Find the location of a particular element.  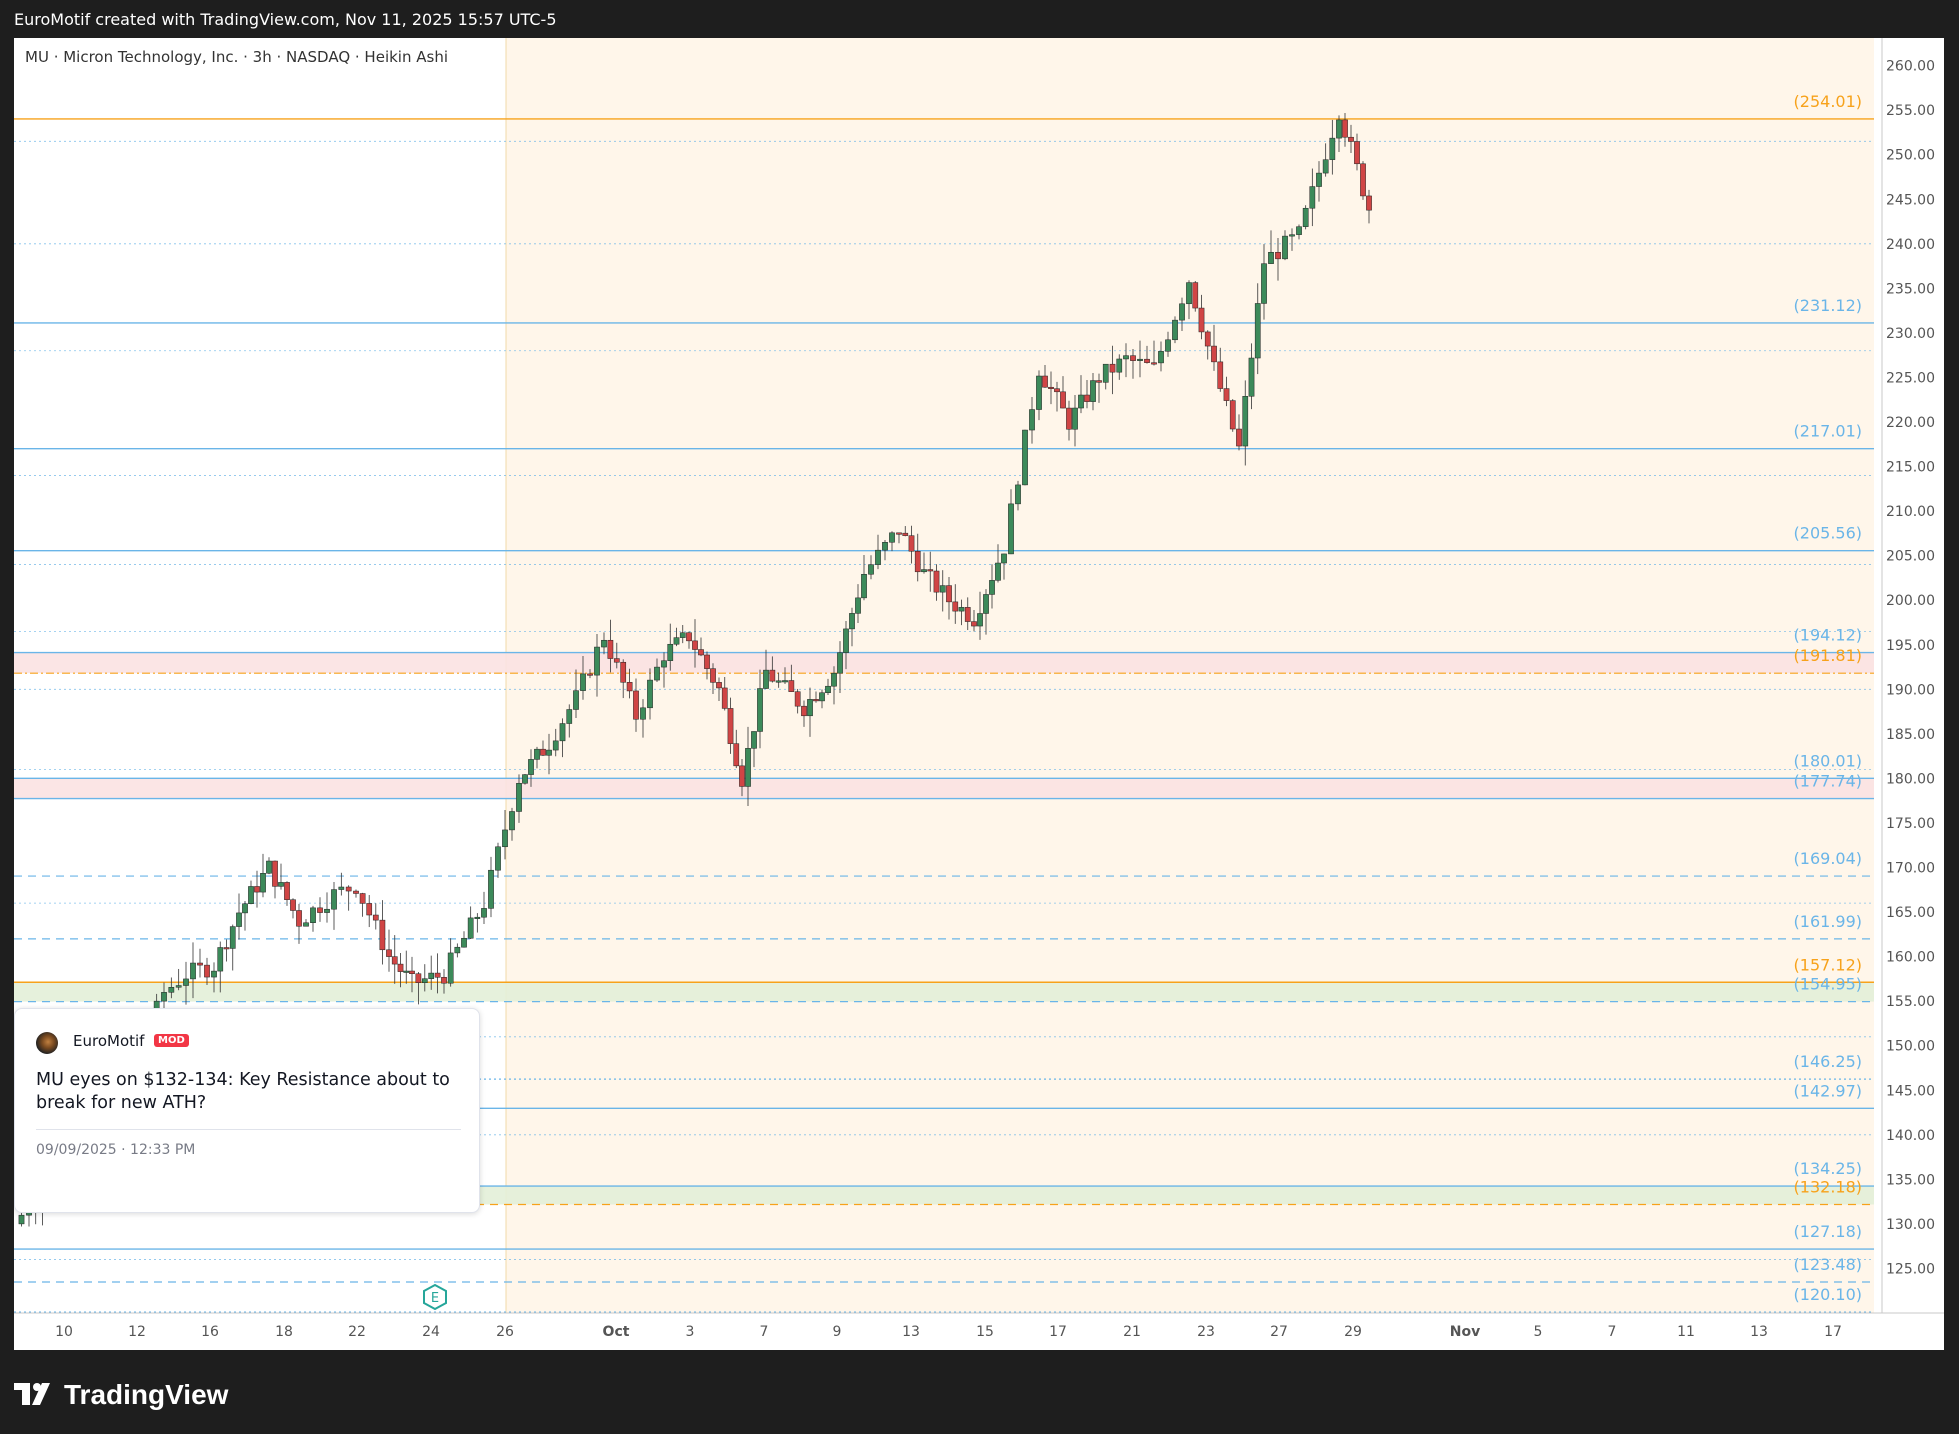

earnings-icon: E is located at coordinates (435, 1297).